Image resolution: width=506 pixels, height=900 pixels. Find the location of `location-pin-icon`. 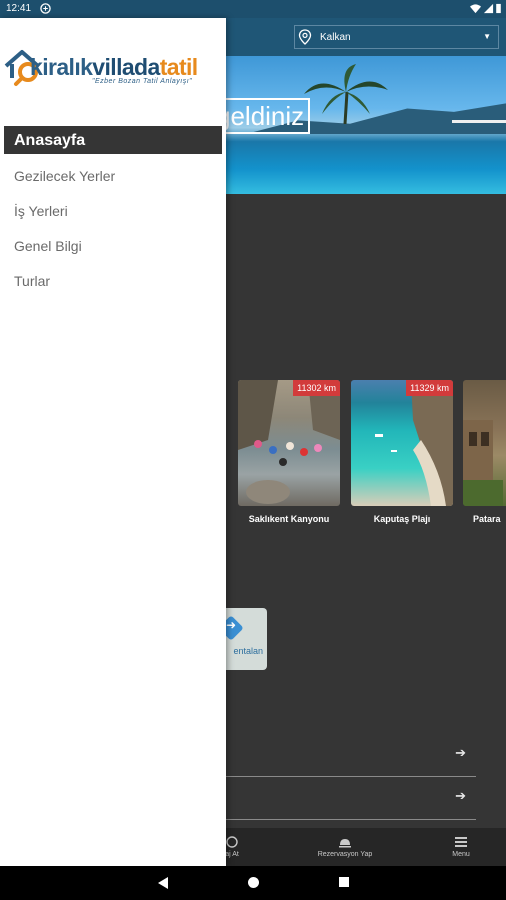

location-pin-icon is located at coordinates (305, 37).